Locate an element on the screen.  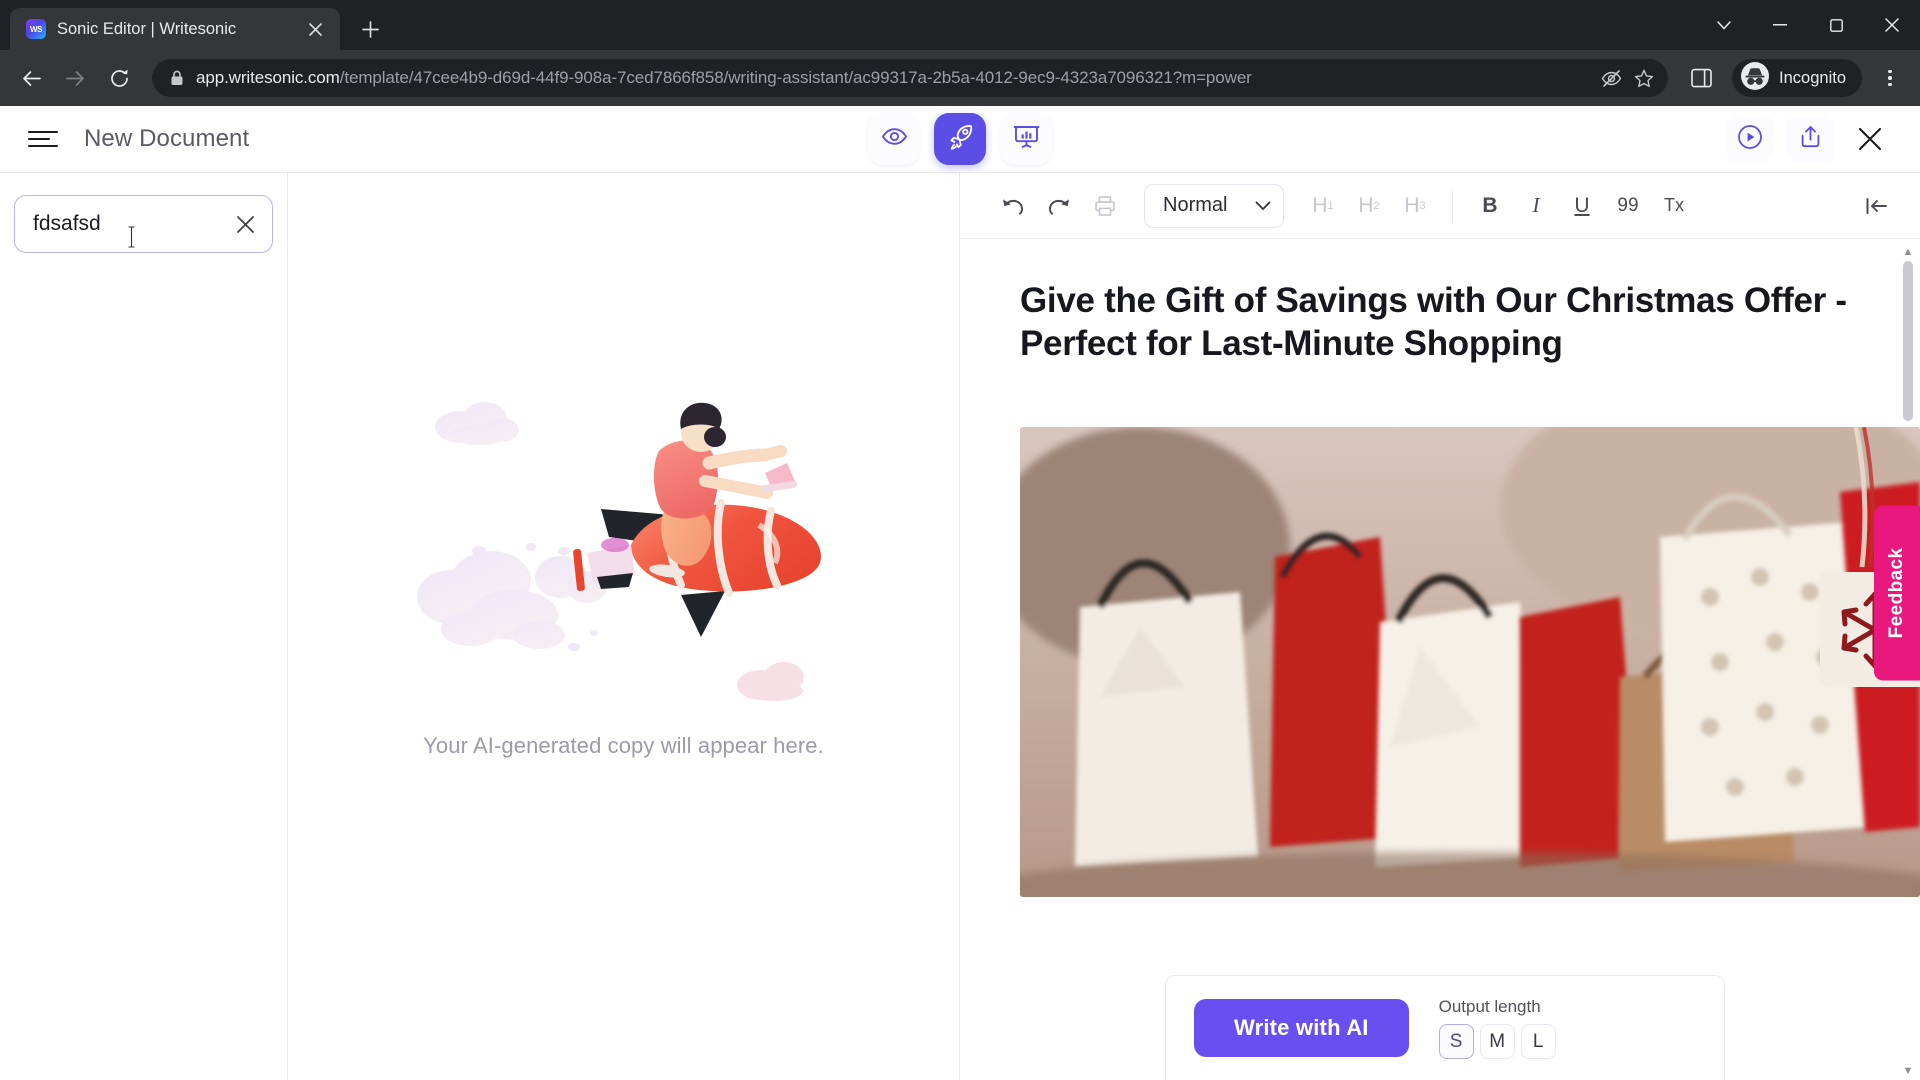
clear-formatting-label: Tx is located at coordinates (1674, 205).